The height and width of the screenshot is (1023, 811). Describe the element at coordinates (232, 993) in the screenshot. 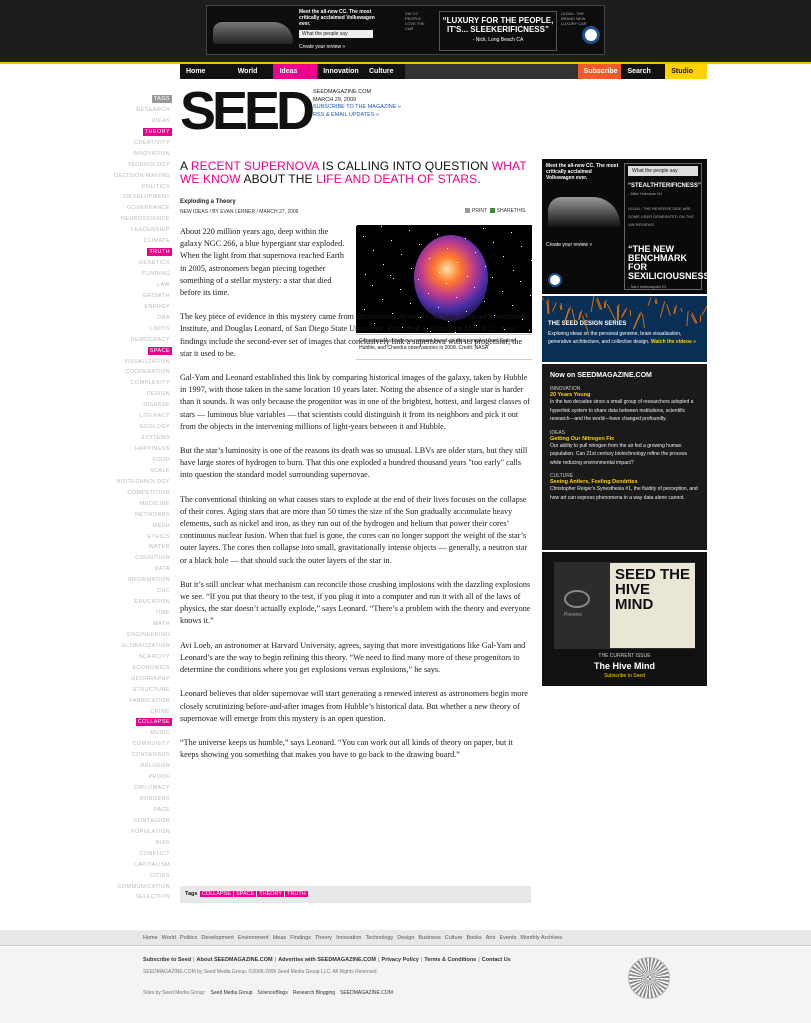

I see `sister-link: Seed Media Group` at that location.